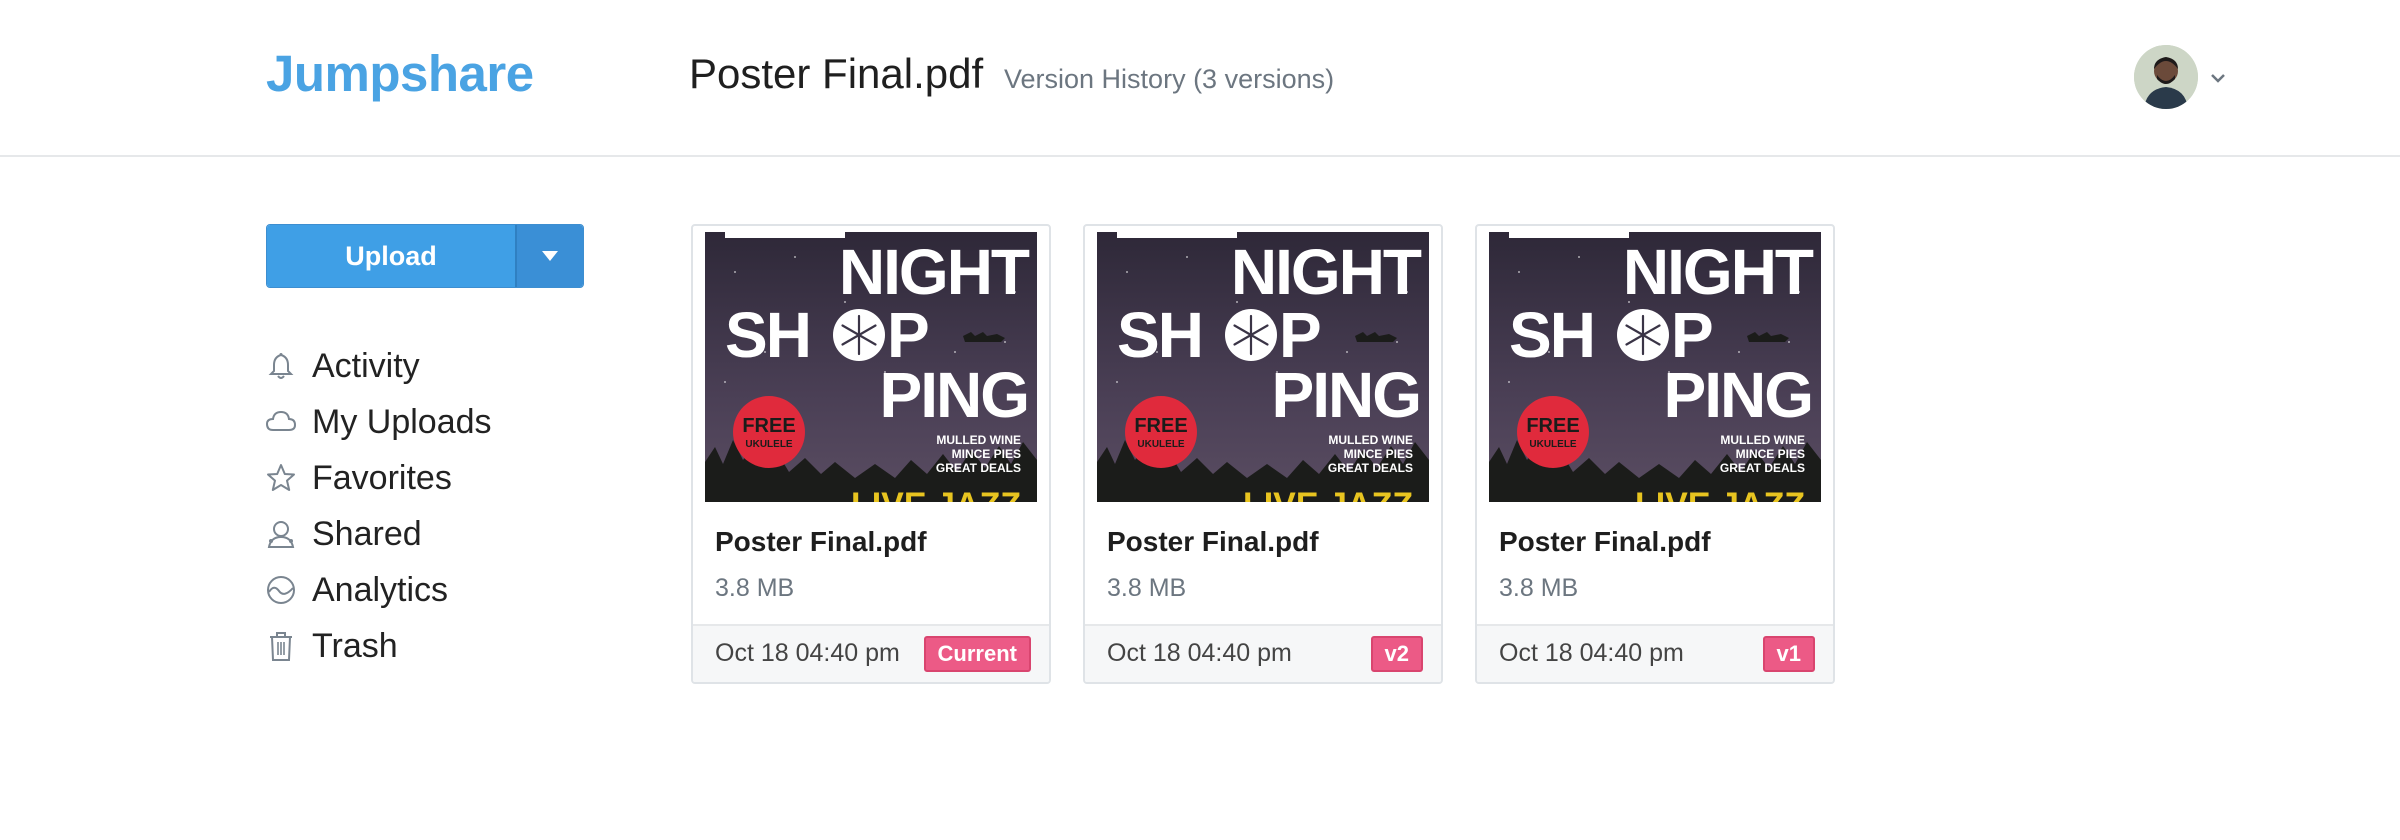 This screenshot has height=840, width=2400. Describe the element at coordinates (2166, 77) in the screenshot. I see `user-avatar` at that location.